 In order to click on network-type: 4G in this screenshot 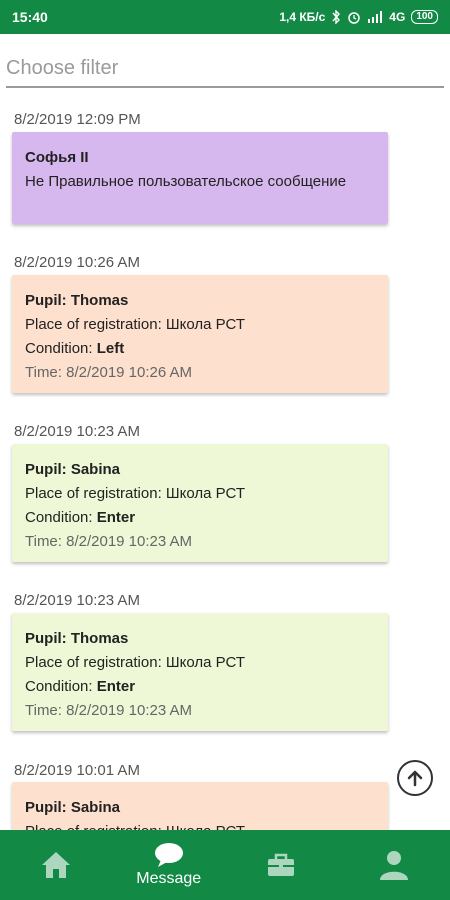, I will do `click(397, 17)`.